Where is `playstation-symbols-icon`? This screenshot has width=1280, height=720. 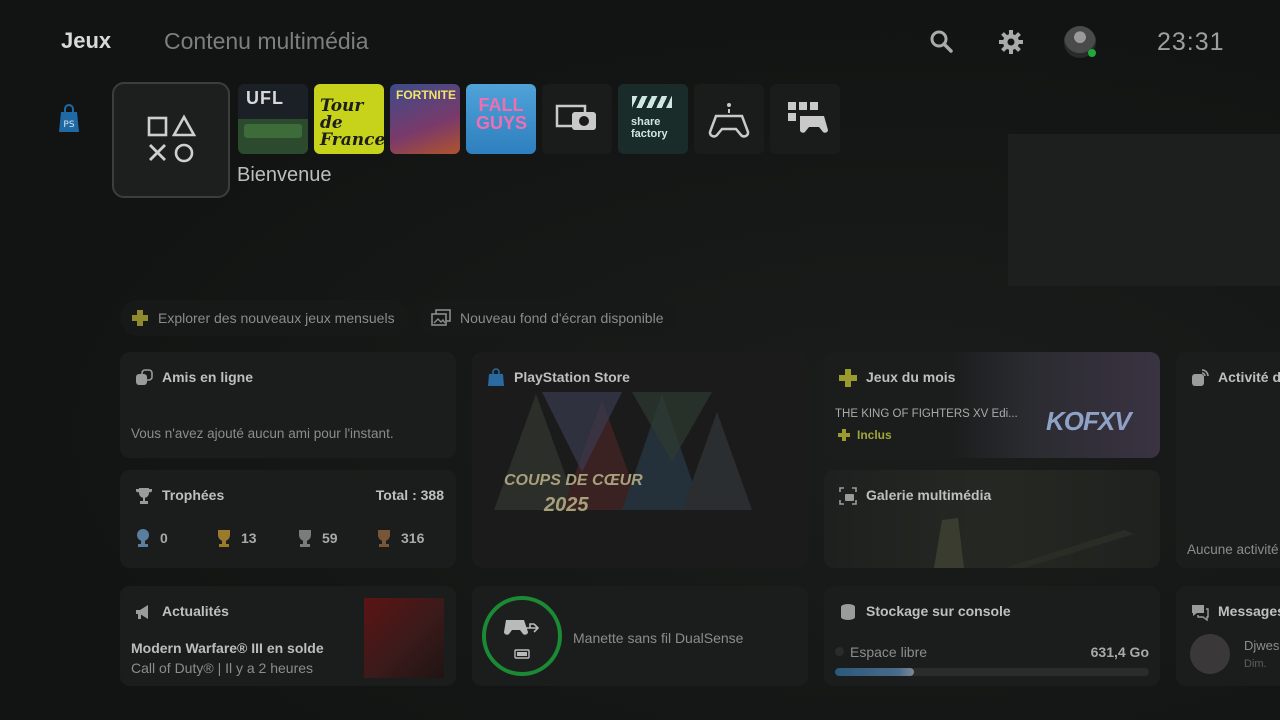 playstation-symbols-icon is located at coordinates (172, 138).